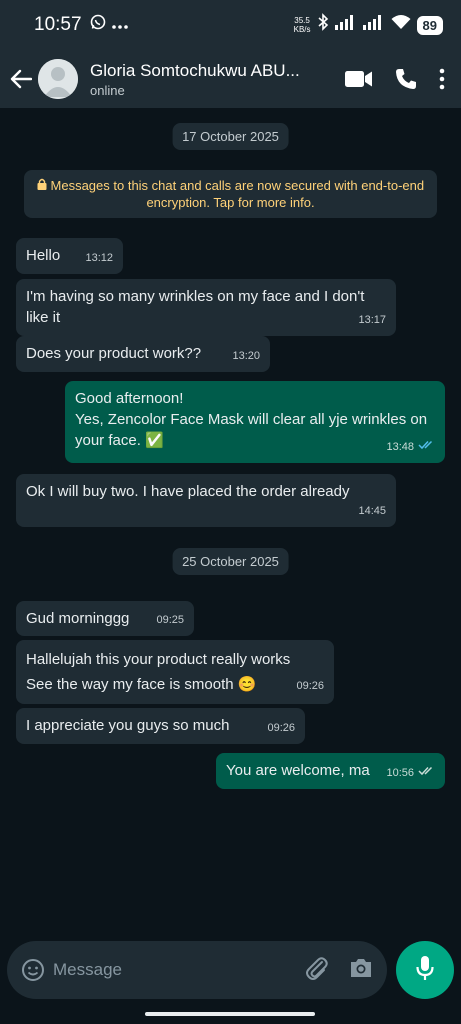 The image size is (461, 1024). Describe the element at coordinates (119, 440) in the screenshot. I see `message-text-line: your face. ✅` at that location.